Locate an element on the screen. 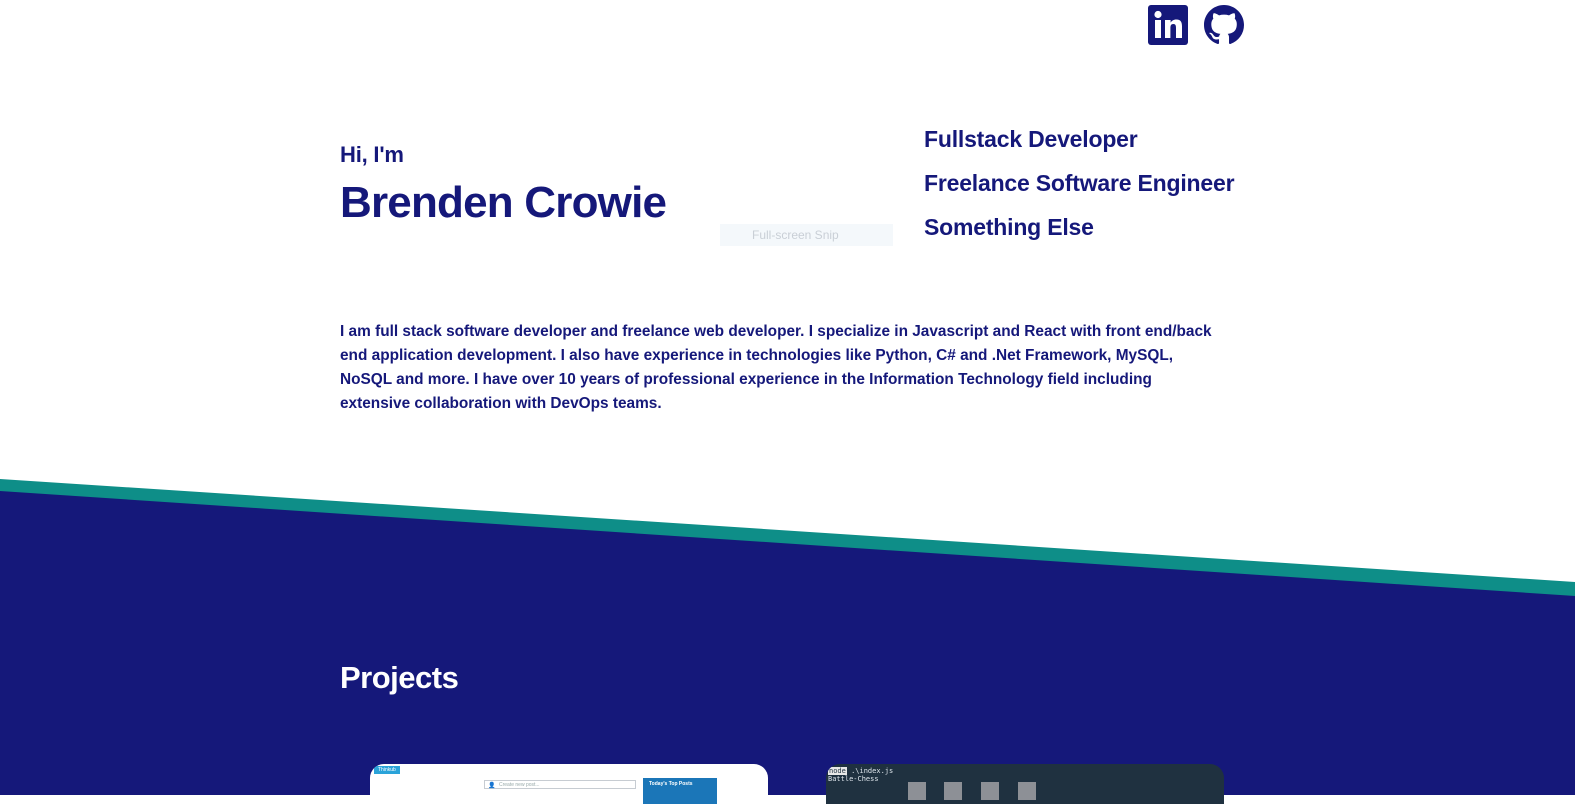  github-link is located at coordinates (1224, 25).